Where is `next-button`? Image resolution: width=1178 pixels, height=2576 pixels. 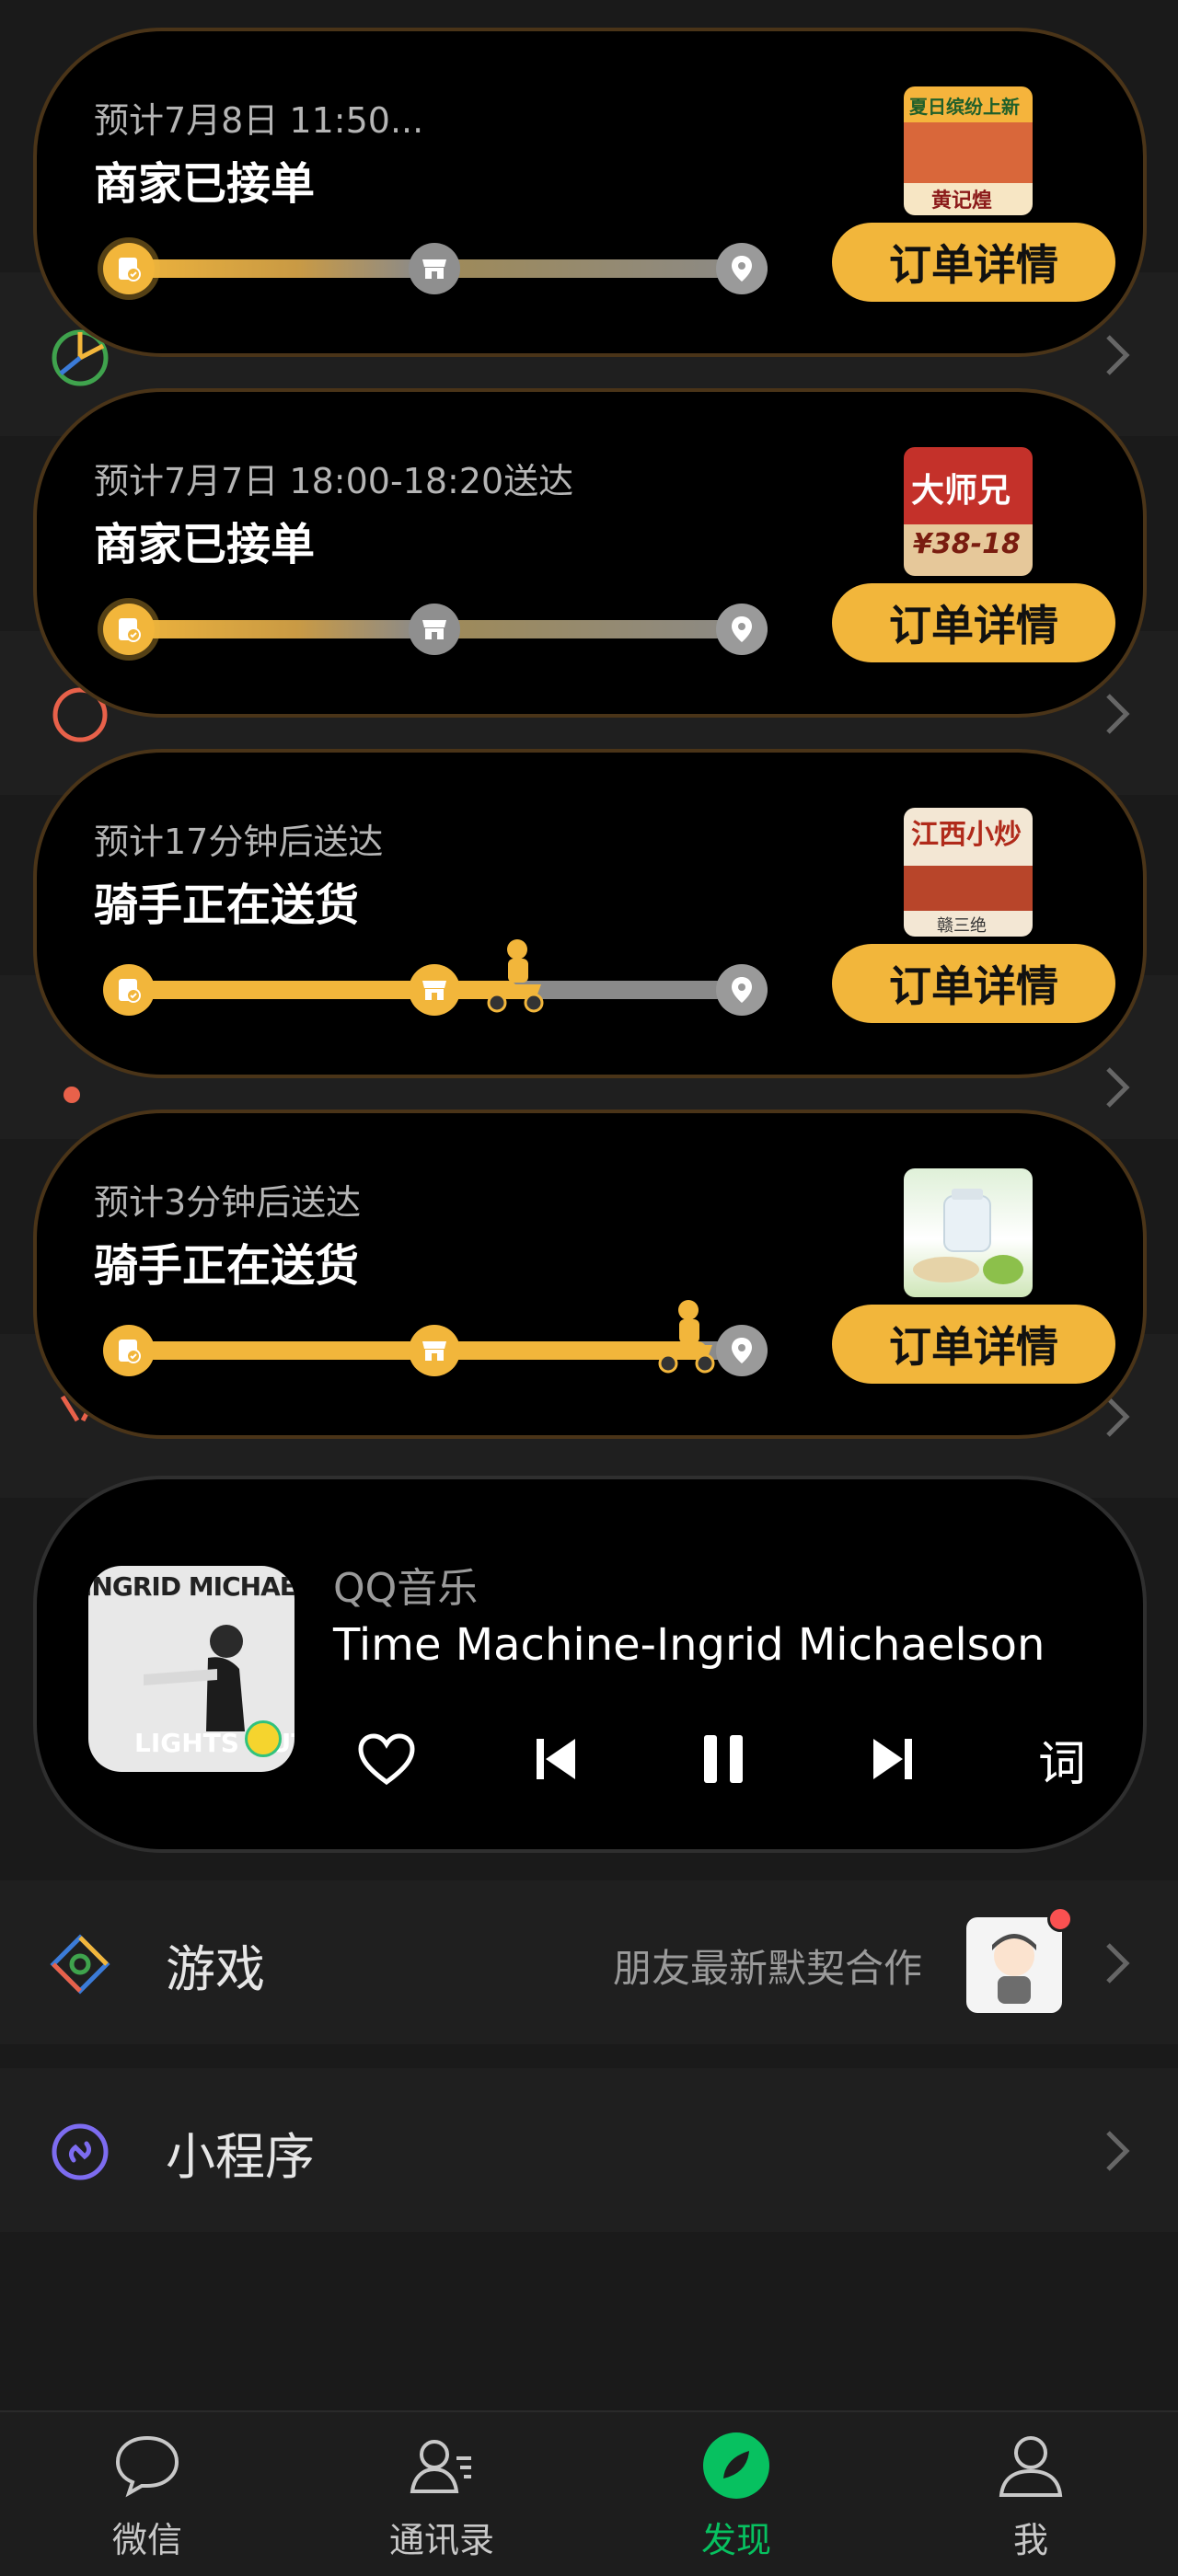
next-button is located at coordinates (893, 1759).